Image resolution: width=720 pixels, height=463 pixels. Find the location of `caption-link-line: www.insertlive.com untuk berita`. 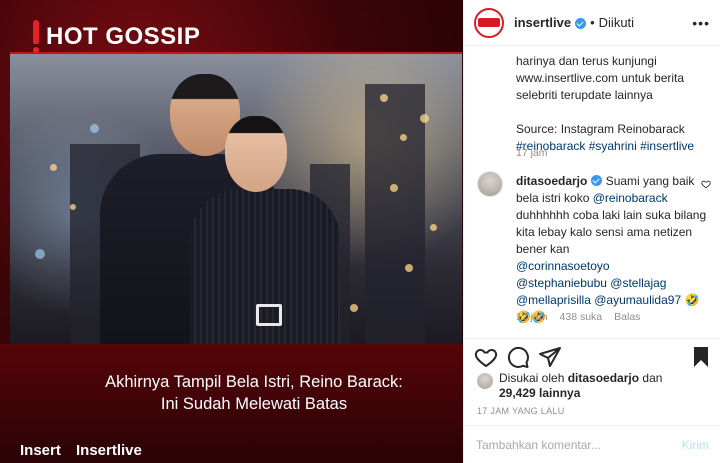

caption-link-line: www.insertlive.com untuk berita is located at coordinates (600, 78).